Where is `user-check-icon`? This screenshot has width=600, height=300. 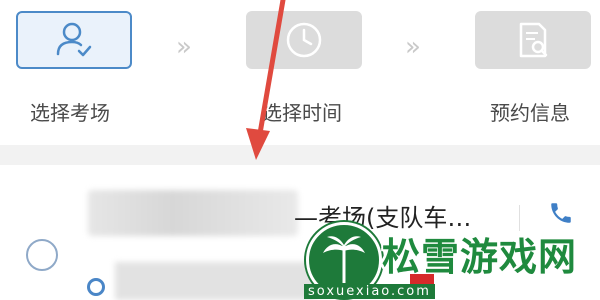
user-check-icon is located at coordinates (74, 39).